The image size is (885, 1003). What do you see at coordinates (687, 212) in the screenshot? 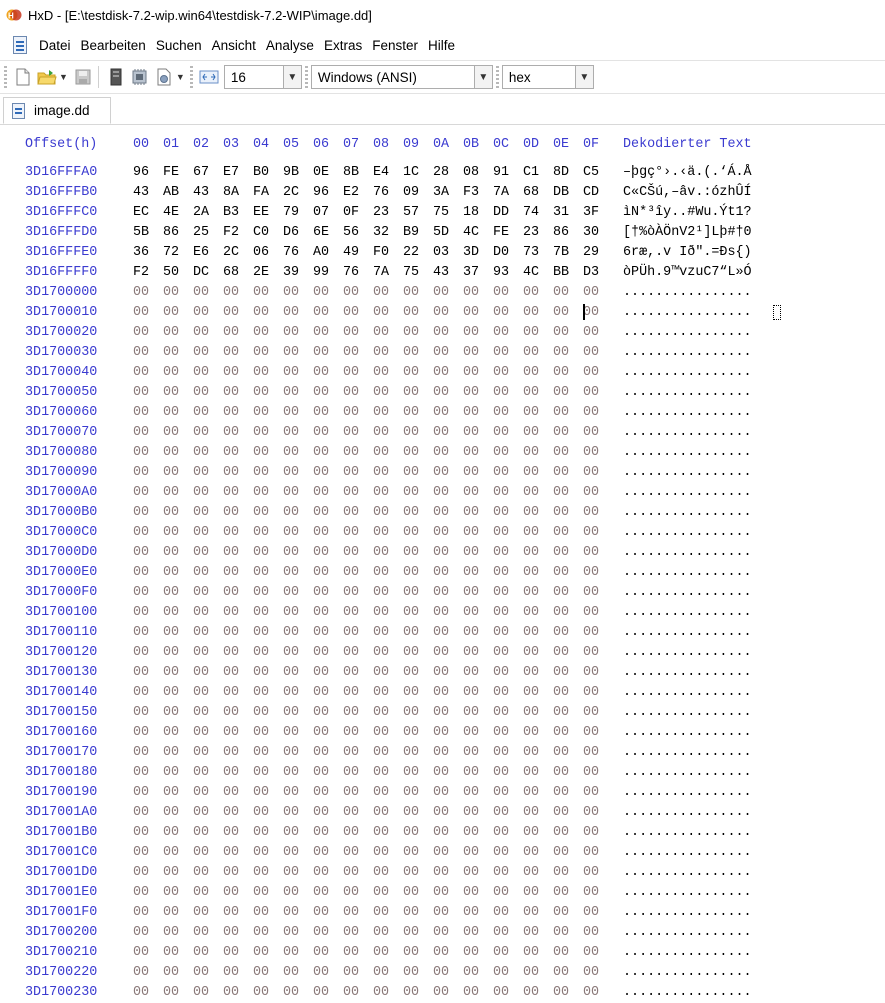
I see `decoded-text: ìN*³îy..#Wu.Ýt1?` at bounding box center [687, 212].